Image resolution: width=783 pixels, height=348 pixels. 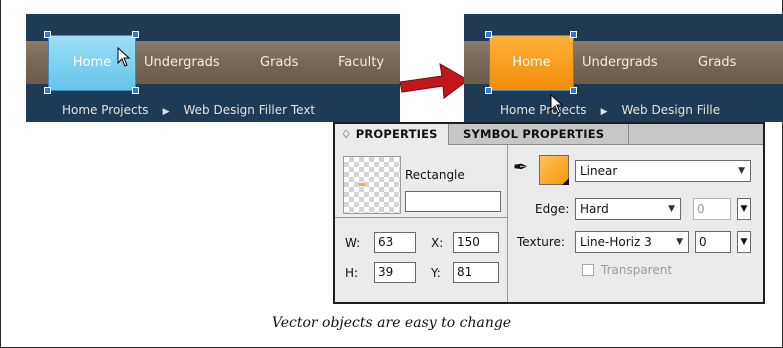 What do you see at coordinates (453, 201) in the screenshot?
I see `instance-name-field` at bounding box center [453, 201].